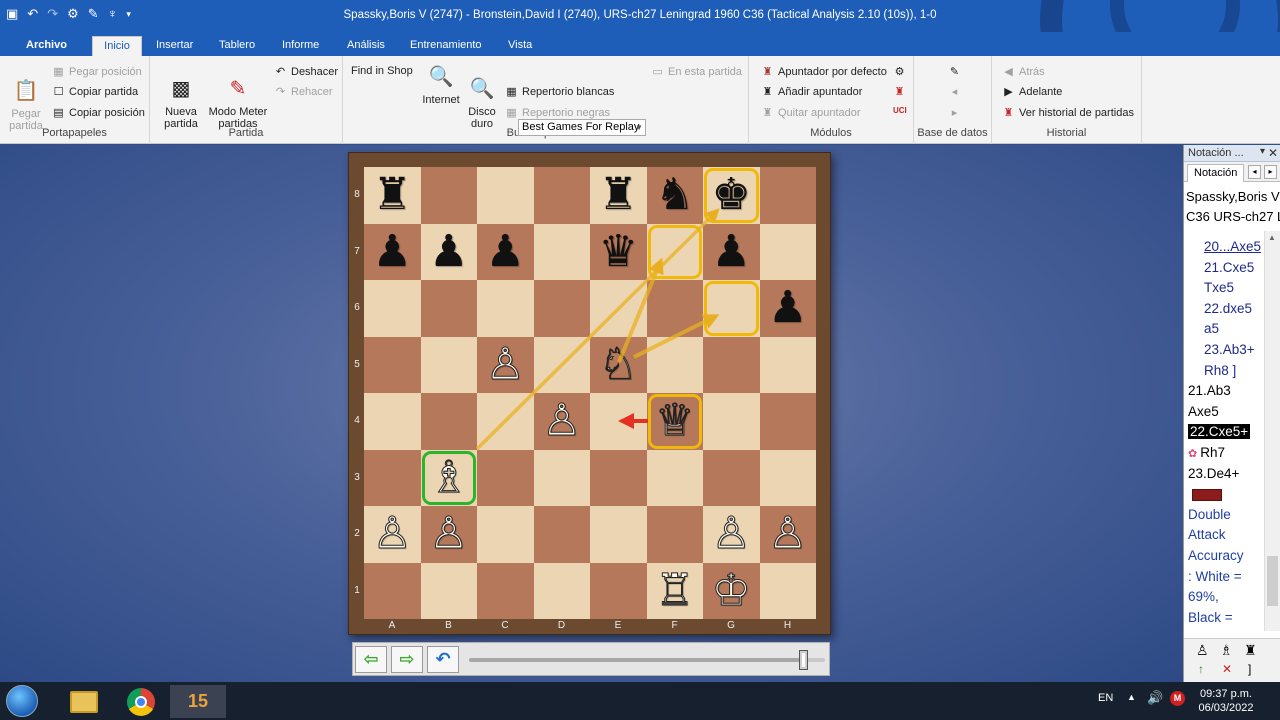 The width and height of the screenshot is (1280, 720). What do you see at coordinates (787, 590) in the screenshot?
I see `square-h1` at bounding box center [787, 590].